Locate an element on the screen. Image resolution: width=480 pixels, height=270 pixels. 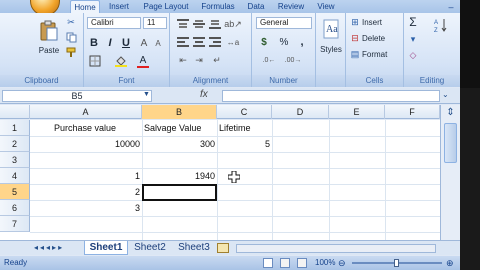
cell-c2: 5 is located at coordinates (243, 144).